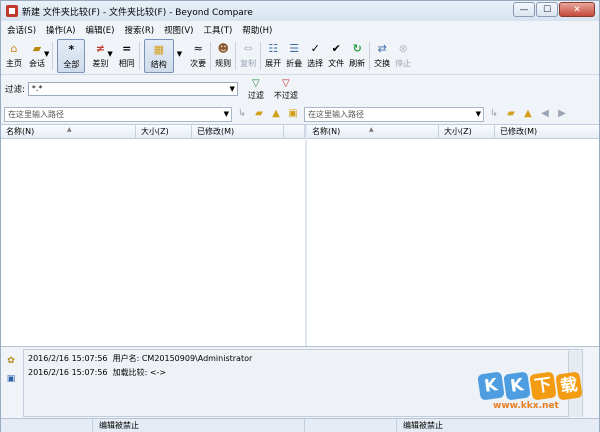 This screenshot has height=432, width=600. Describe the element at coordinates (478, 114) in the screenshot. I see `right-path-dropdown-icon: ▼` at that location.